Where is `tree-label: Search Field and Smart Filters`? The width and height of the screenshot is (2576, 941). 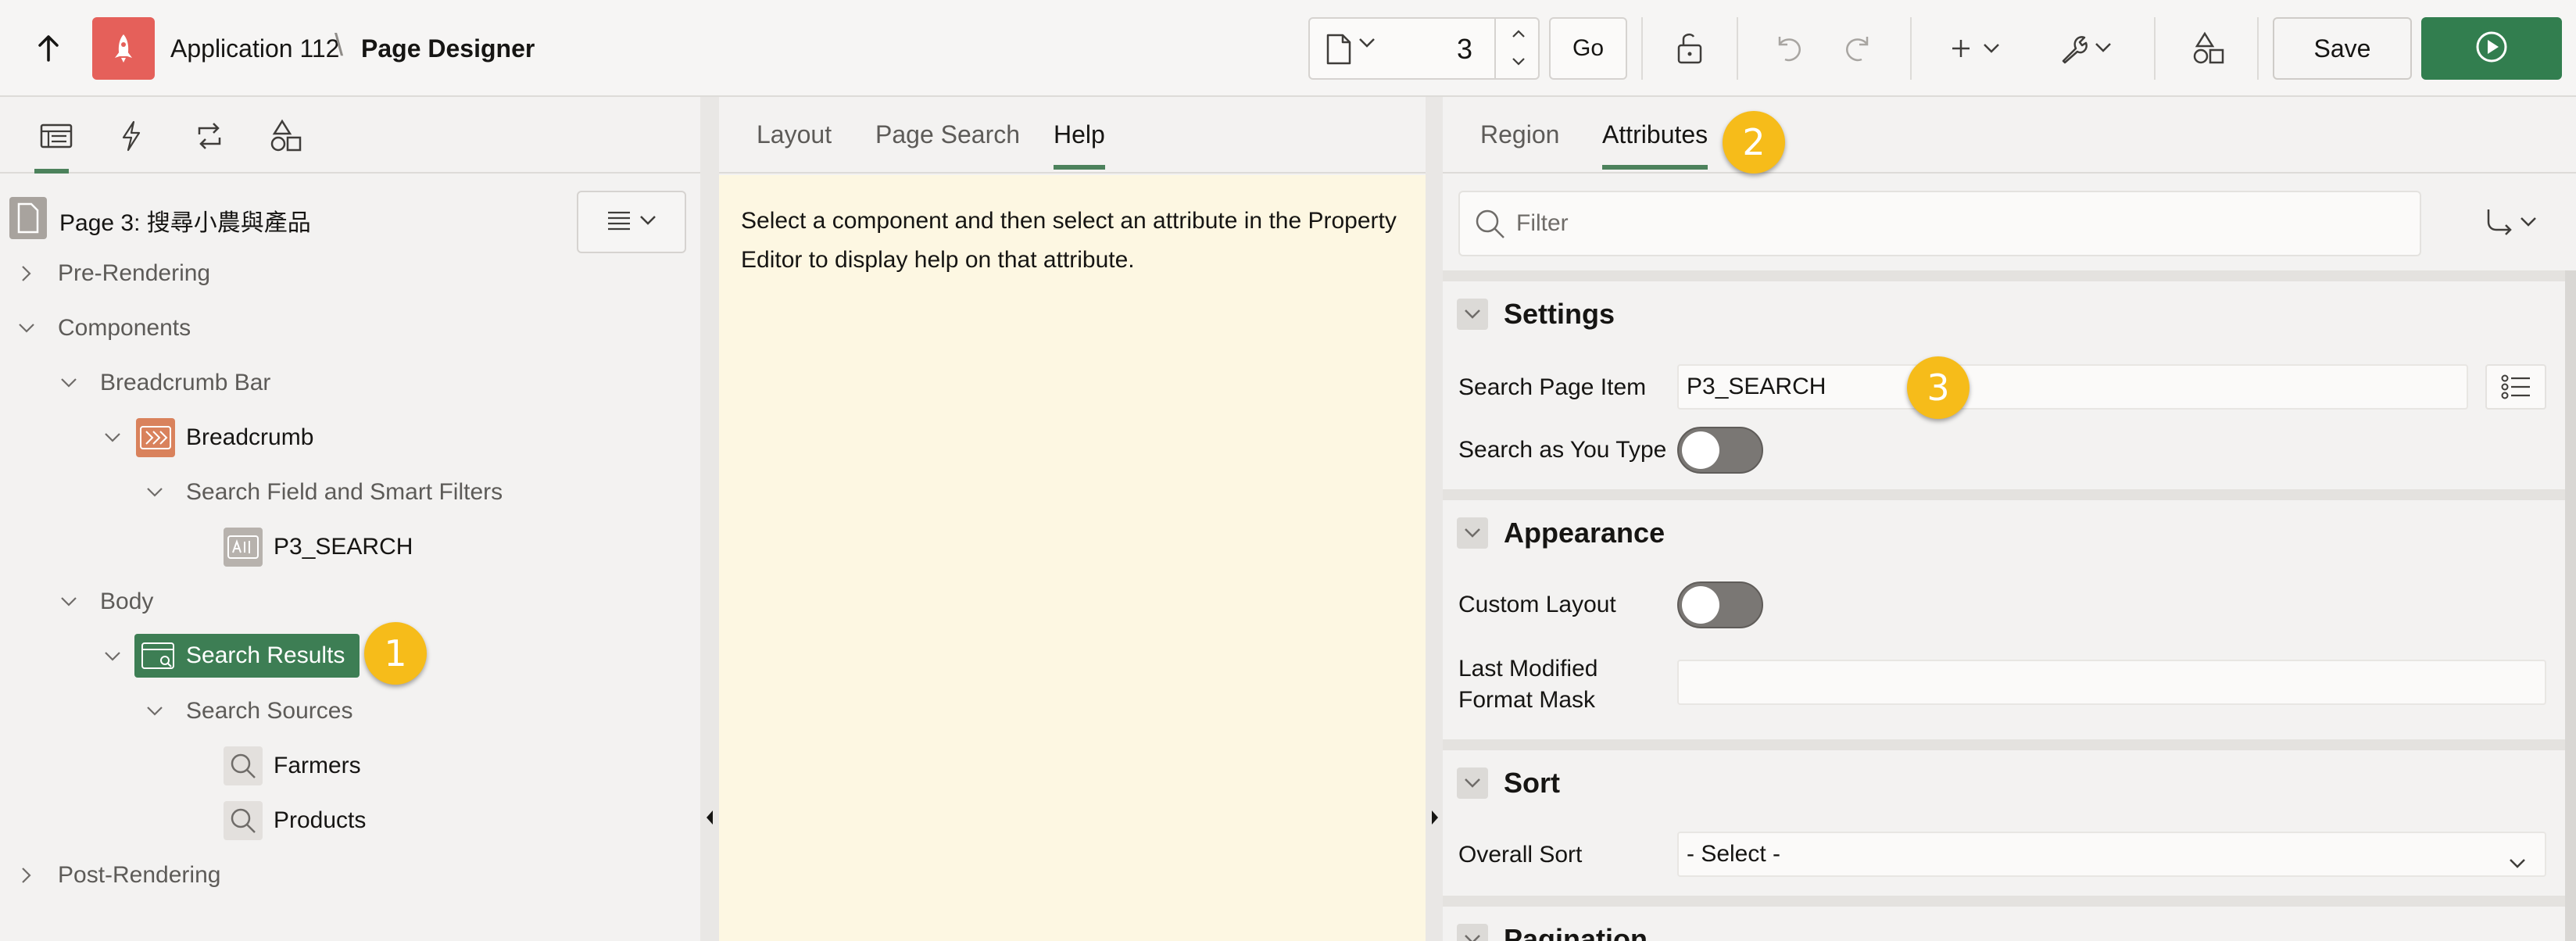 tree-label: Search Field and Smart Filters is located at coordinates (344, 492).